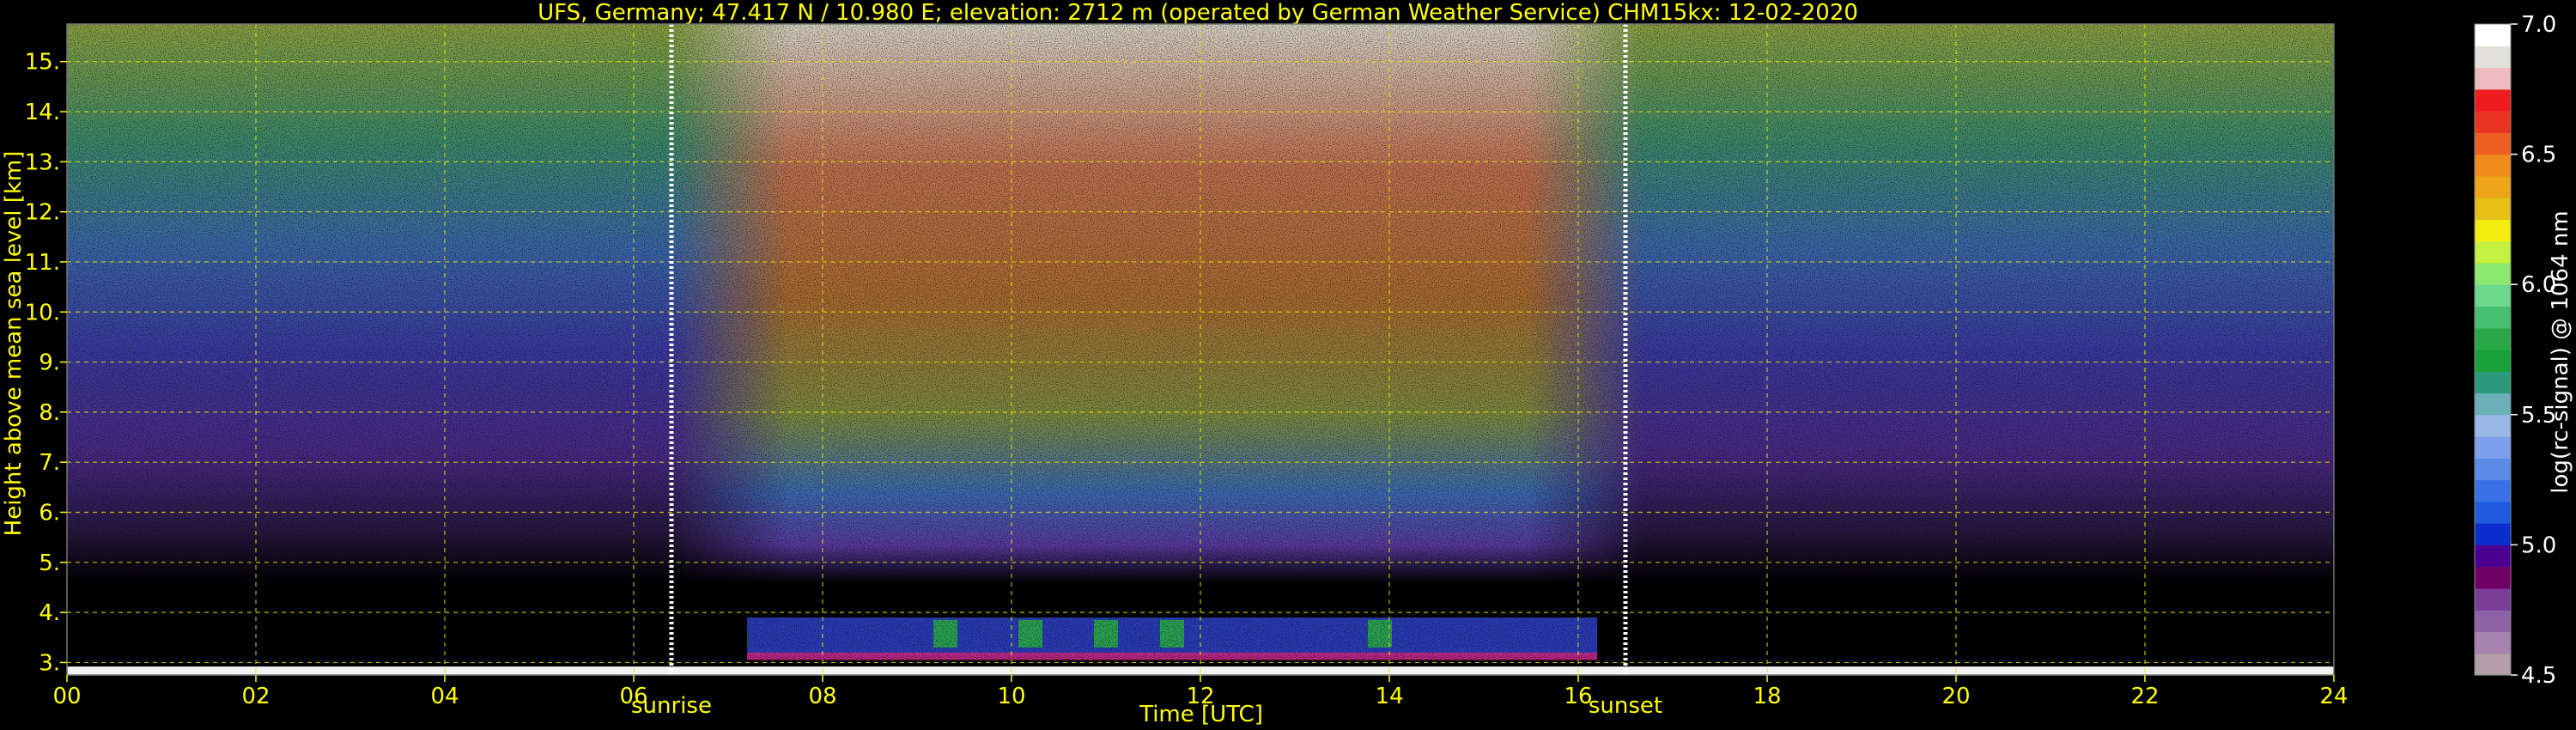 This screenshot has height=730, width=2576. I want to click on x-tick-label: 14, so click(1389, 696).